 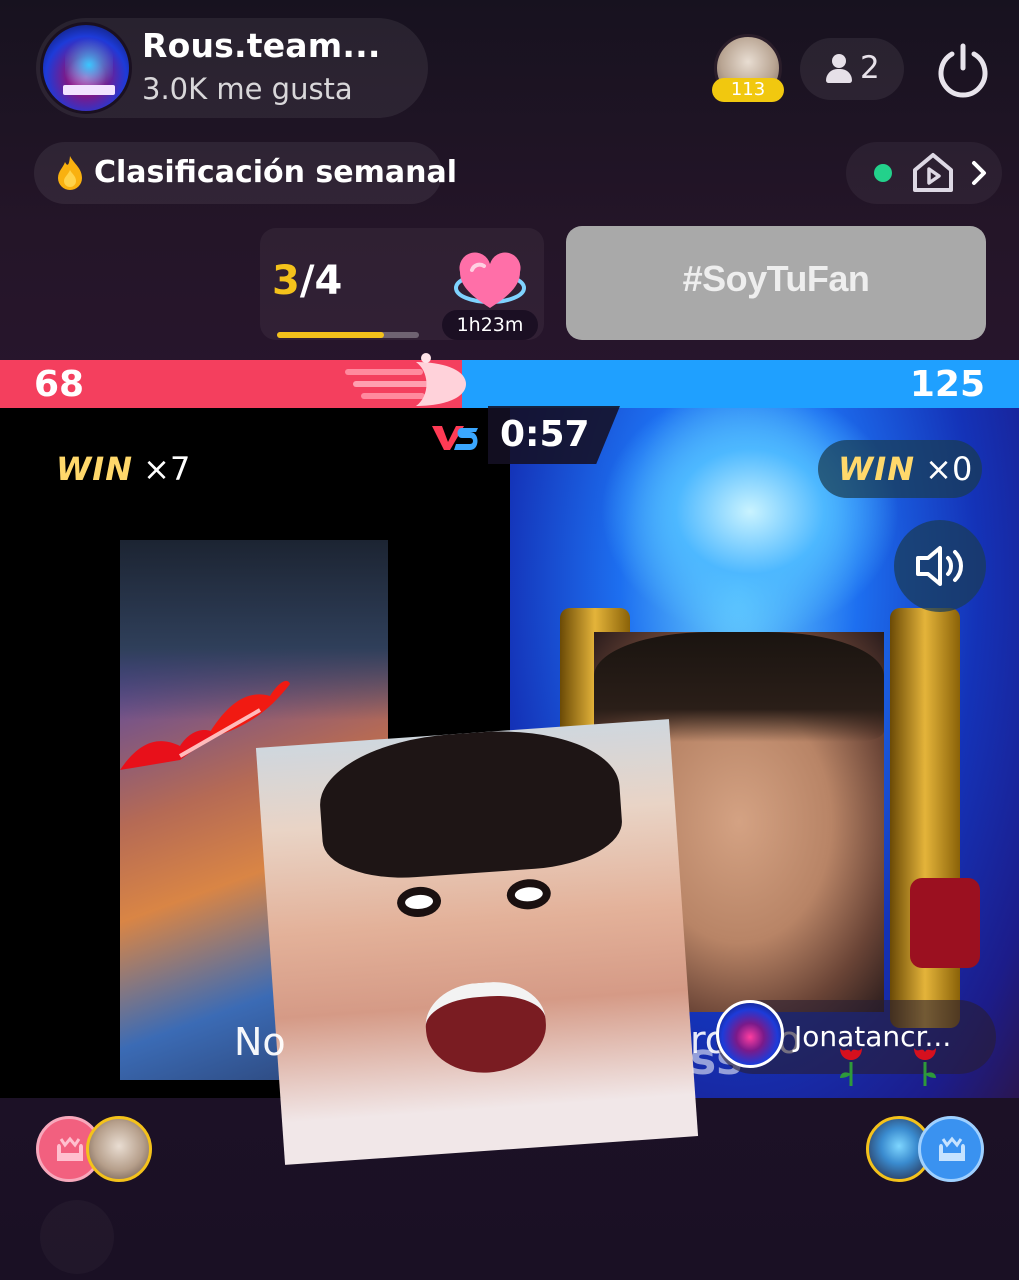 I want to click on kid-eye-right, so click(x=528, y=894).